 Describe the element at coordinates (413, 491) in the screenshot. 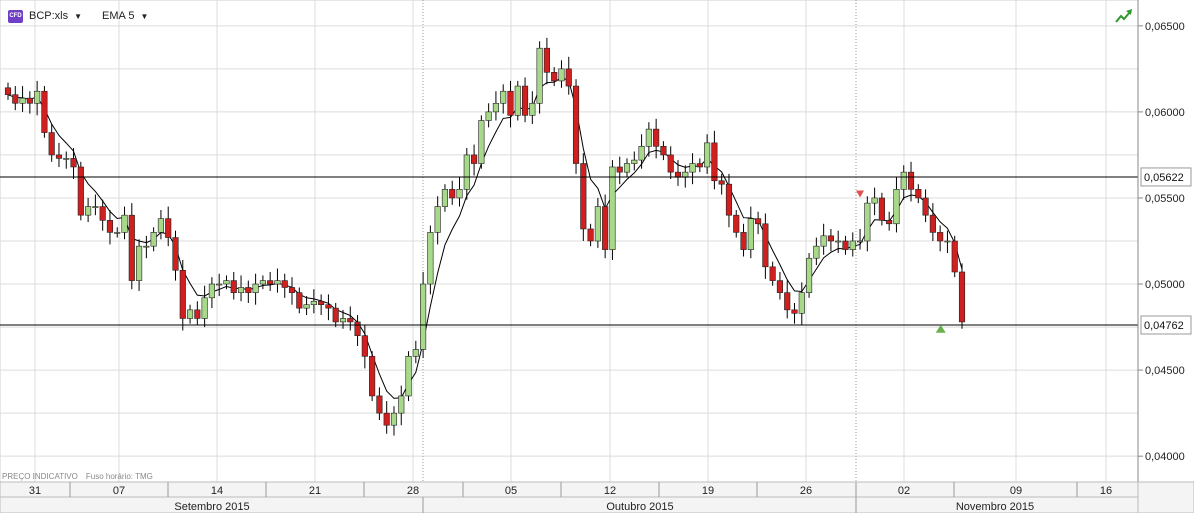

I see `x-tick-label: 28` at that location.